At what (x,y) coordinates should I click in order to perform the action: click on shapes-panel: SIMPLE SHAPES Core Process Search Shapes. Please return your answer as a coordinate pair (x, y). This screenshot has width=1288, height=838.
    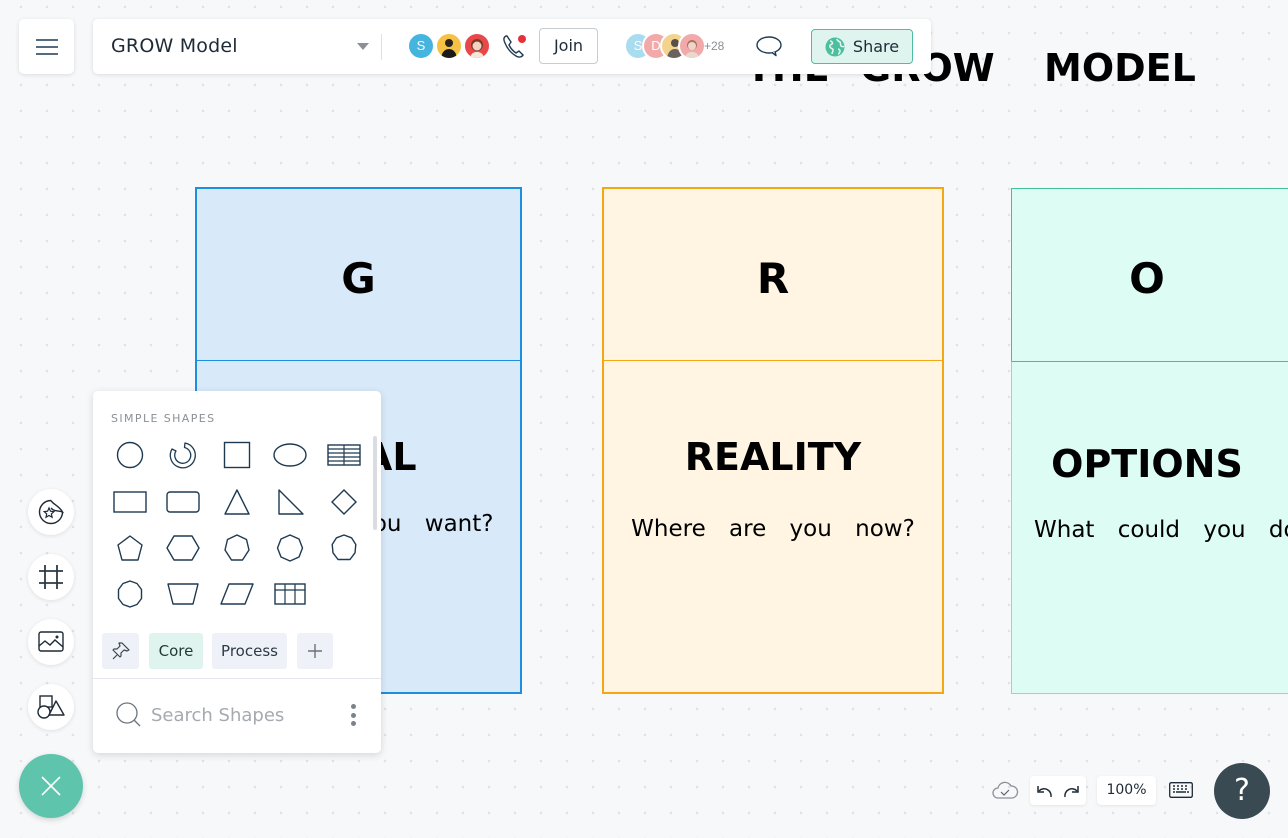
    Looking at the image, I should click on (237, 572).